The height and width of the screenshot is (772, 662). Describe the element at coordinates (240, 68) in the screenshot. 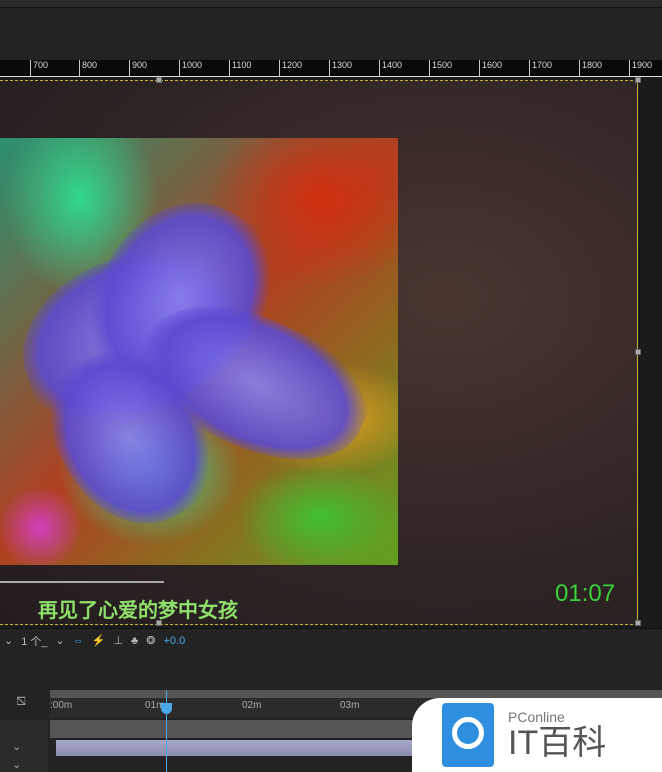

I see `ruler-tick: 1100` at that location.